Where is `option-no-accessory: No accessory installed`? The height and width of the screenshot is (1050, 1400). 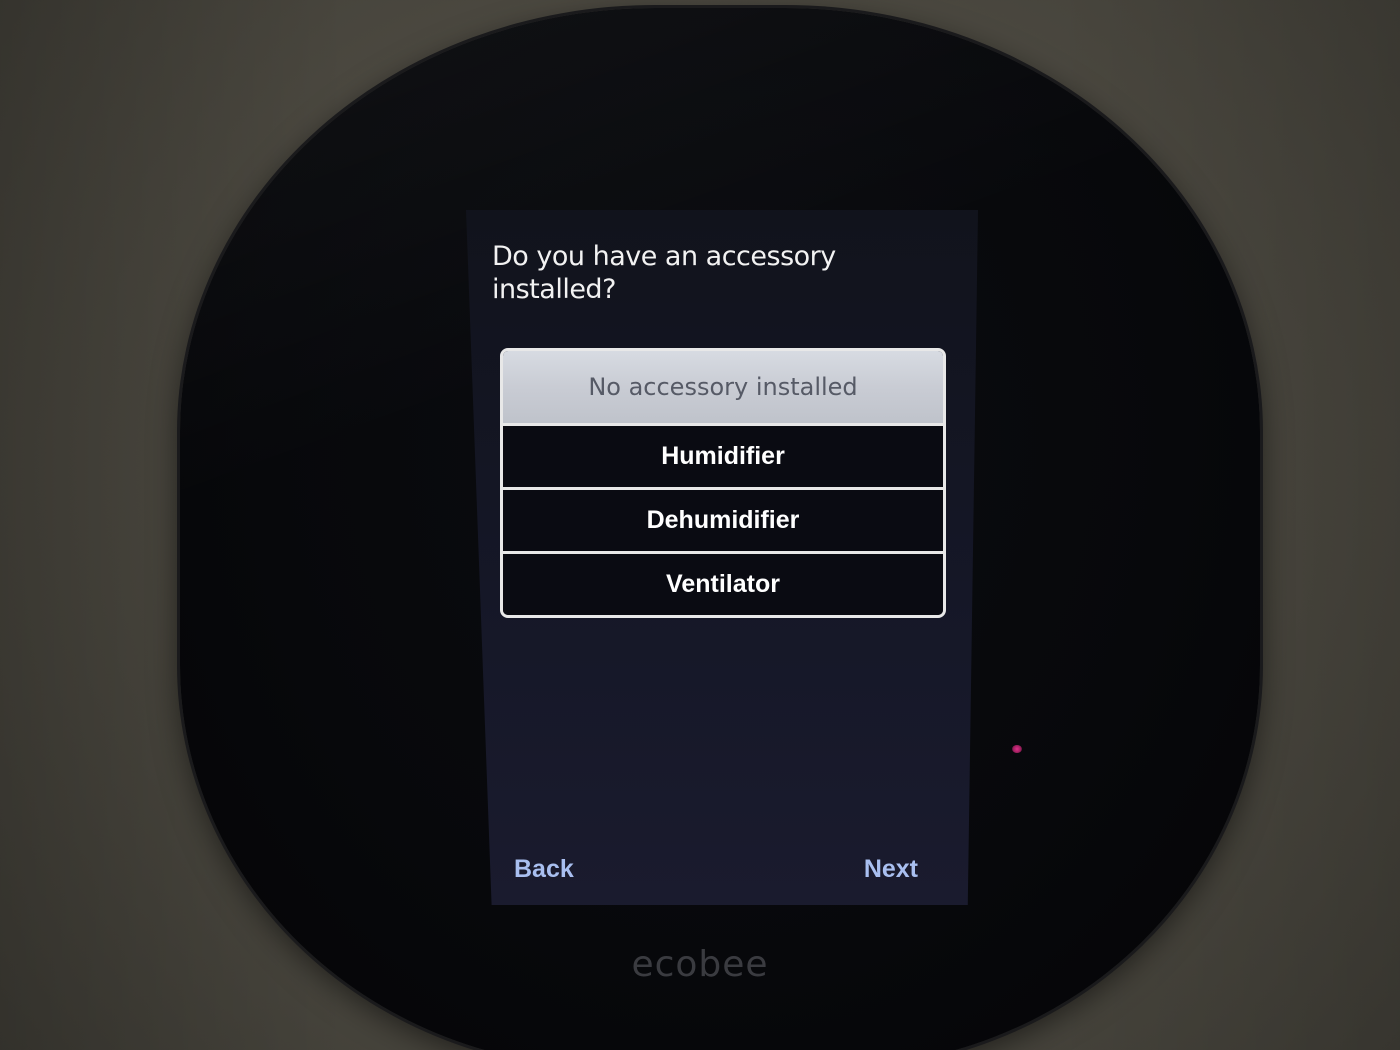
option-no-accessory: No accessory installed is located at coordinates (723, 387).